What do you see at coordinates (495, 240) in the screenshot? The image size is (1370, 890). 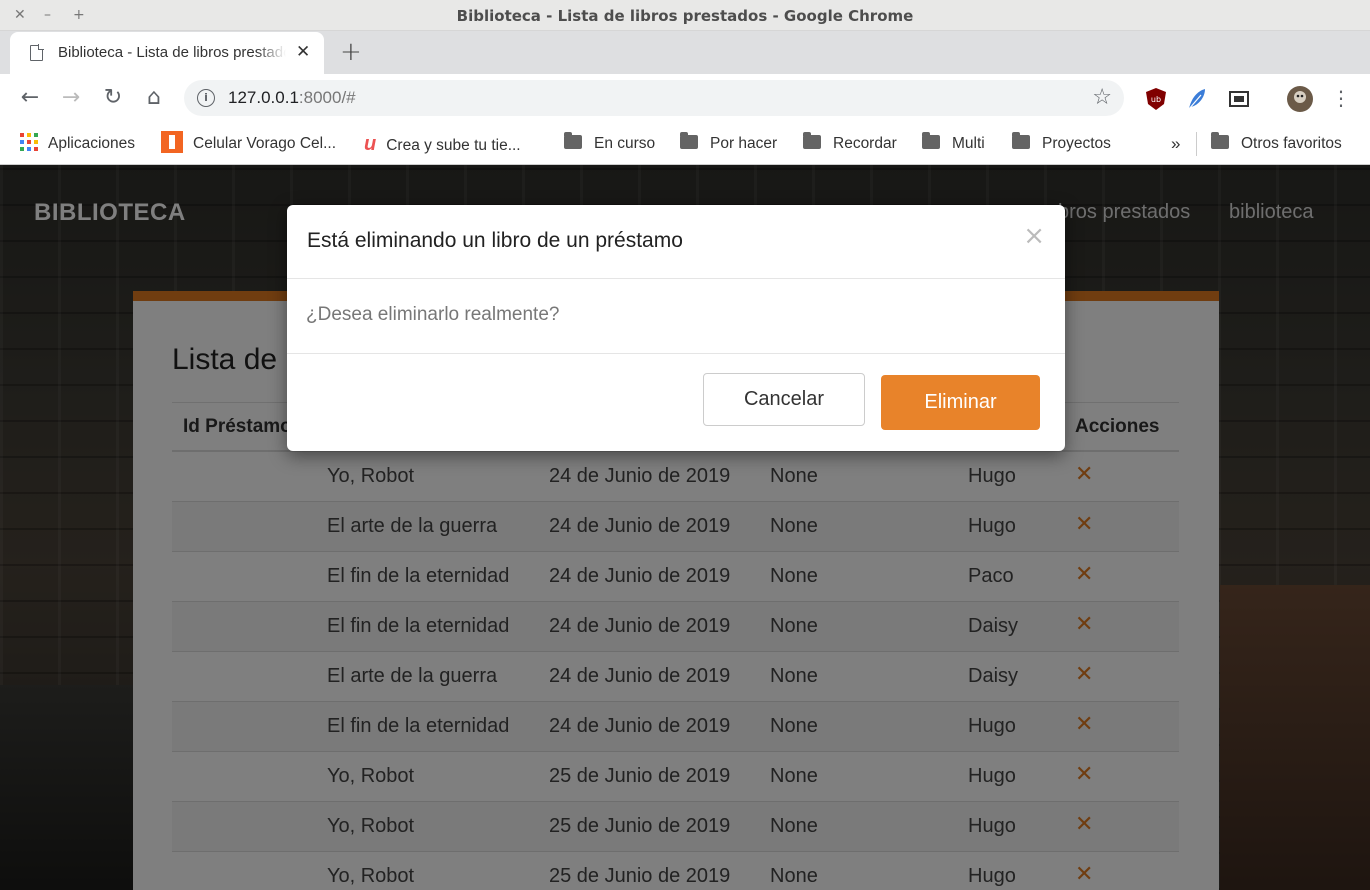 I see `modal-title: Está eliminando un libro de un préstamo` at bounding box center [495, 240].